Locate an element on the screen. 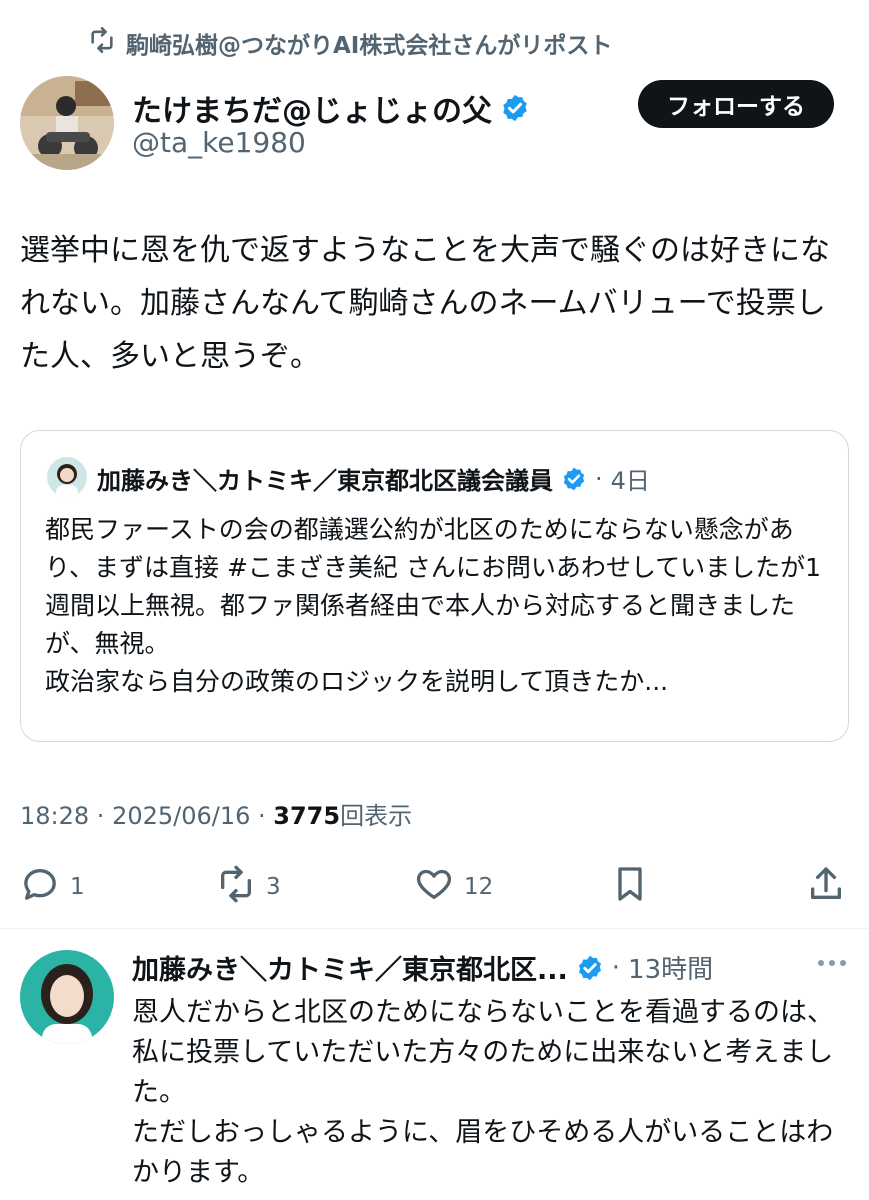  heart-icon is located at coordinates (434, 887).